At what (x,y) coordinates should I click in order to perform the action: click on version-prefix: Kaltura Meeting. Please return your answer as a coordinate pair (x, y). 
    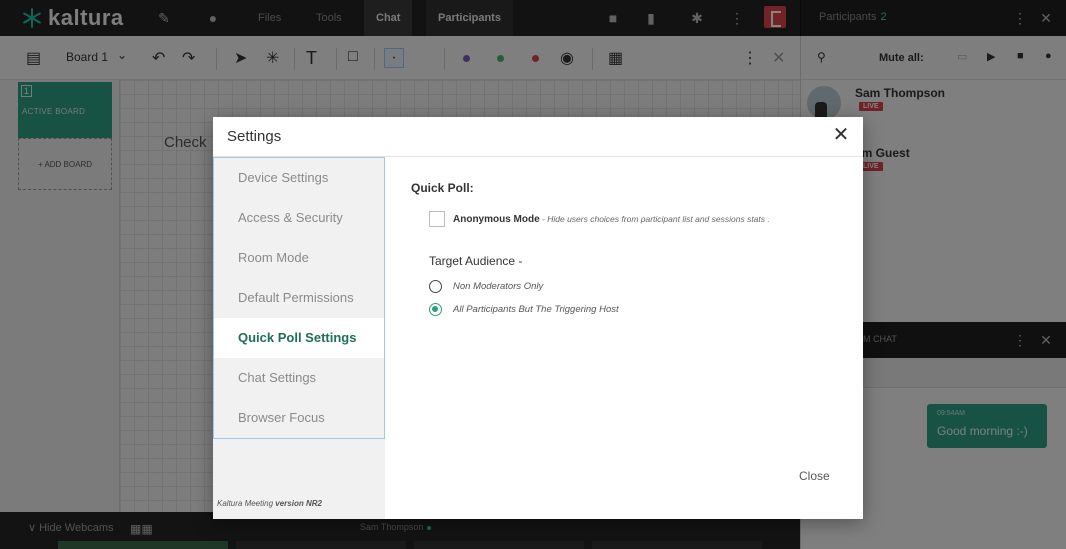
    Looking at the image, I should click on (245, 503).